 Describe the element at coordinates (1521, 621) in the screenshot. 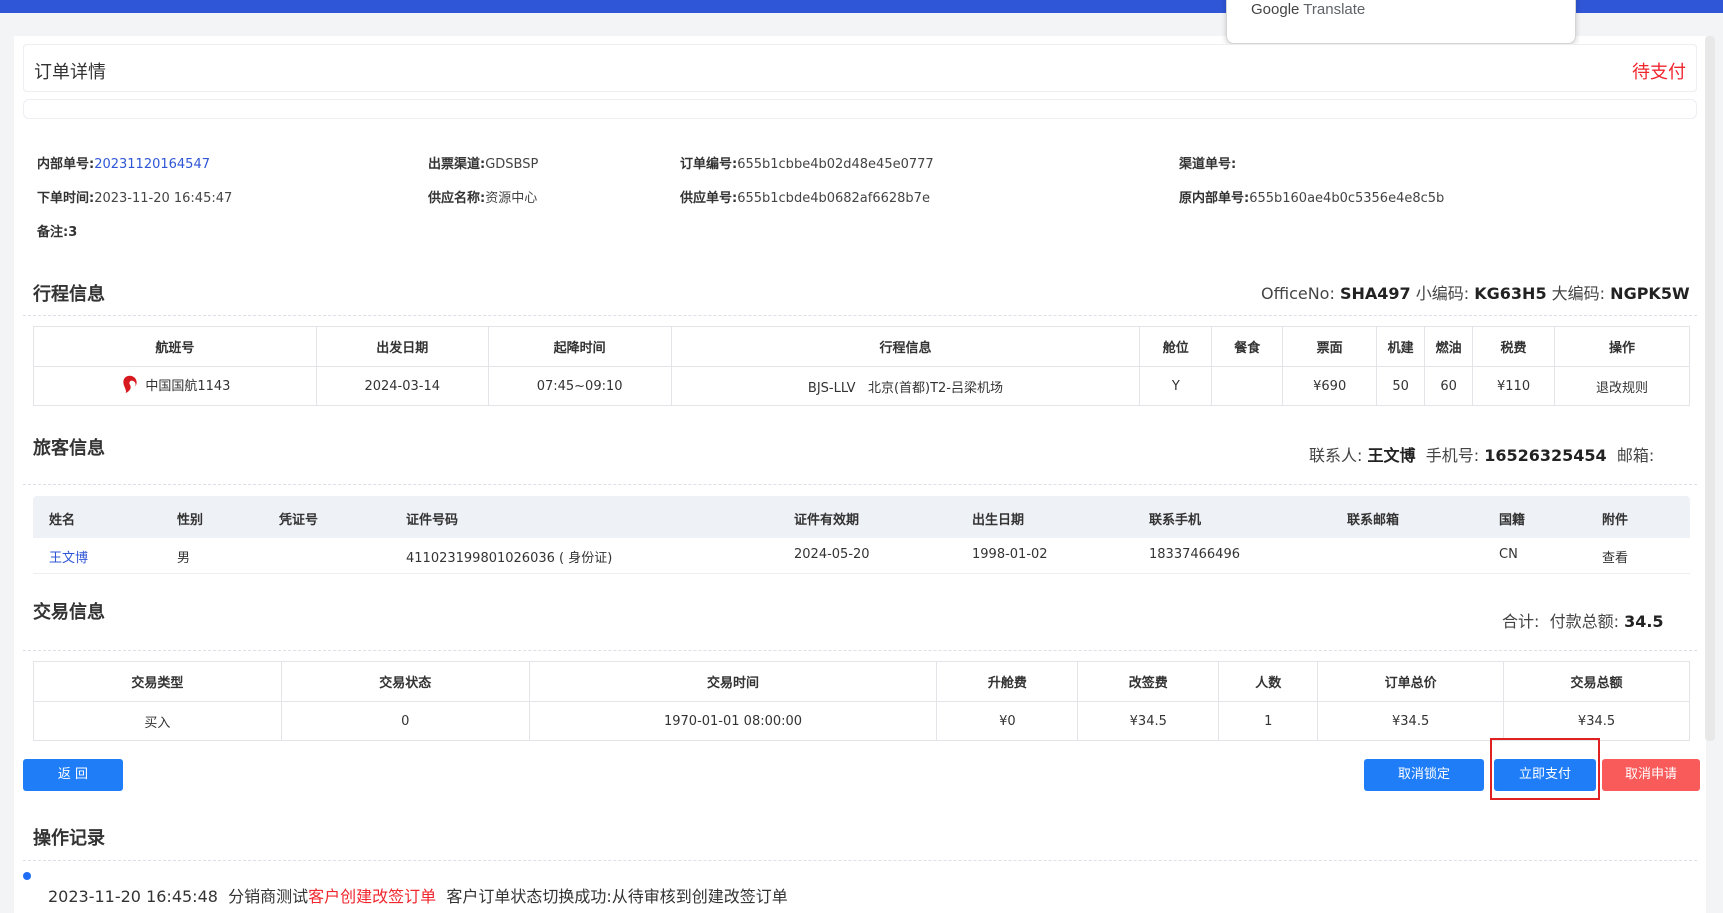

I see `total-label: 合计:` at that location.